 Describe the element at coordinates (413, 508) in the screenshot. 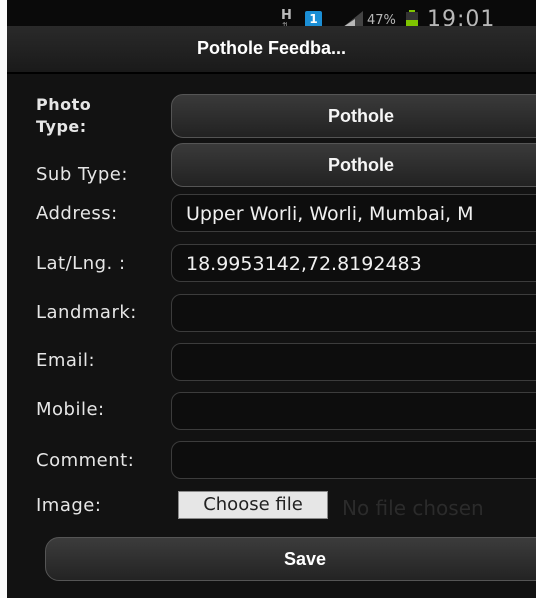

I see `no-file-status: No file chosen` at that location.